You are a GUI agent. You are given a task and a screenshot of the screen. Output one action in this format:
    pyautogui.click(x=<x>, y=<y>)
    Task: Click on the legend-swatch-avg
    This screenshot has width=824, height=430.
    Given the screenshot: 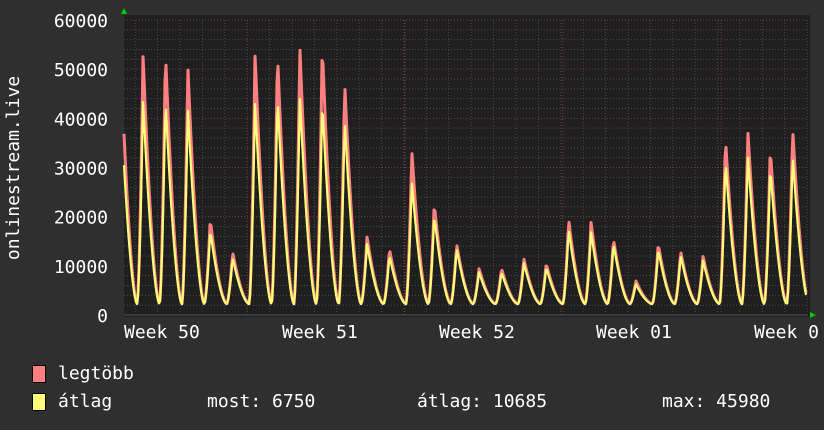 What is the action you would take?
    pyautogui.click(x=39, y=401)
    